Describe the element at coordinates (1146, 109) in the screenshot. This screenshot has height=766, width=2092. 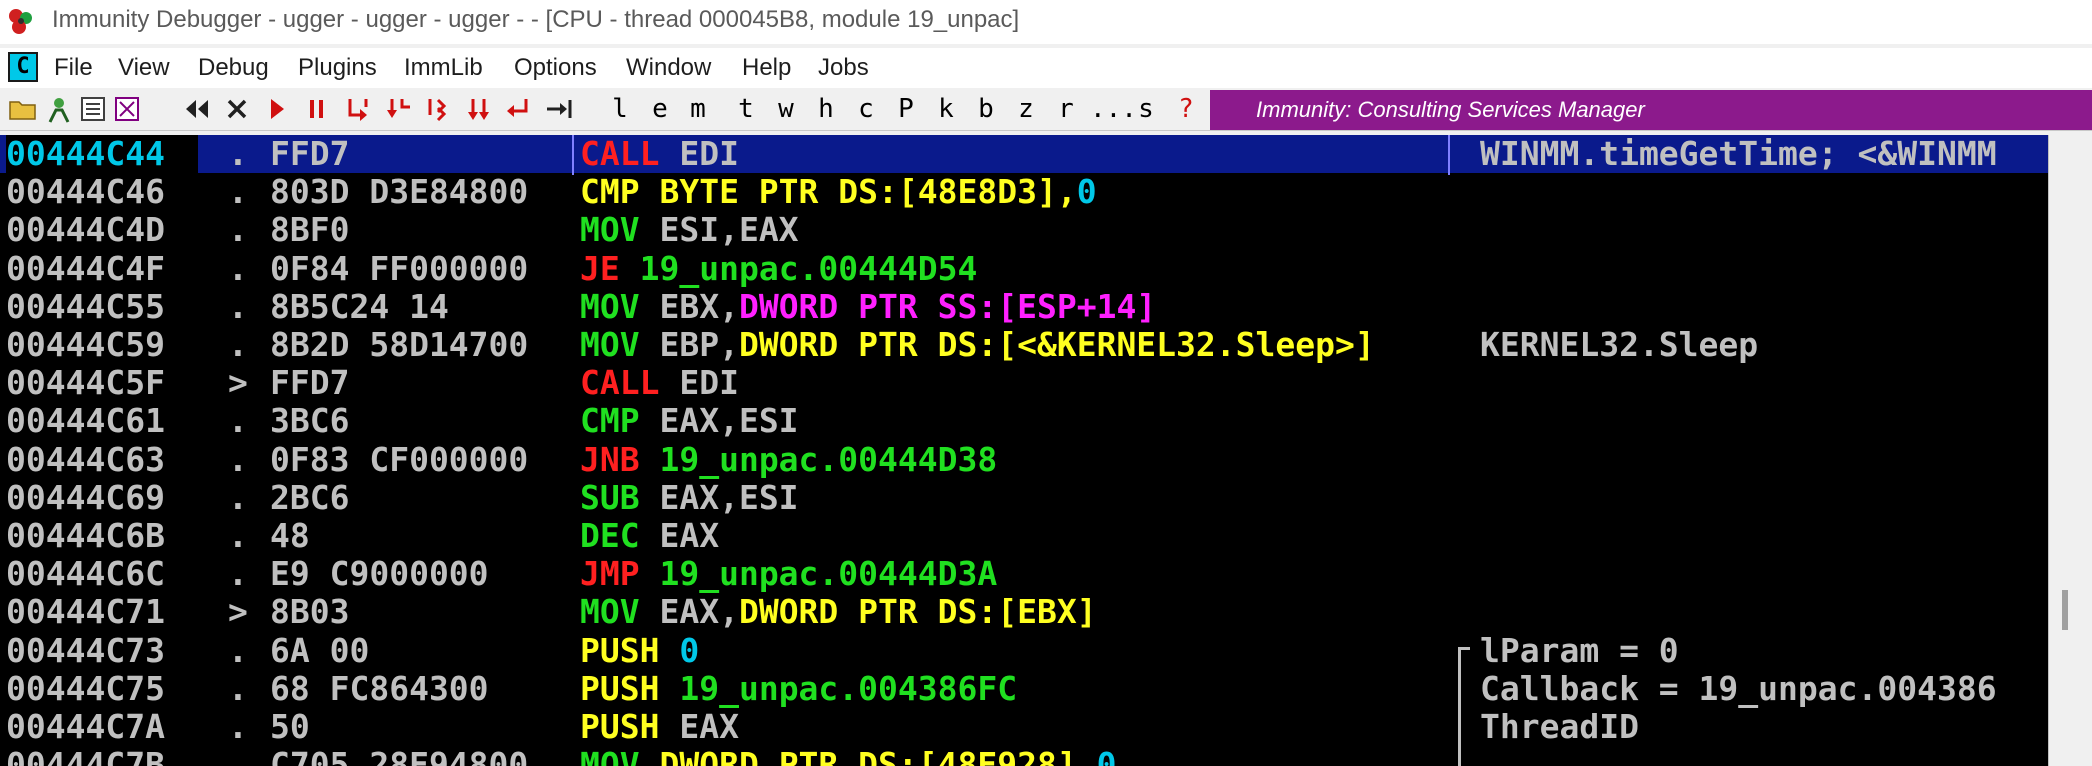
I see `toolbar-button-s: s` at that location.